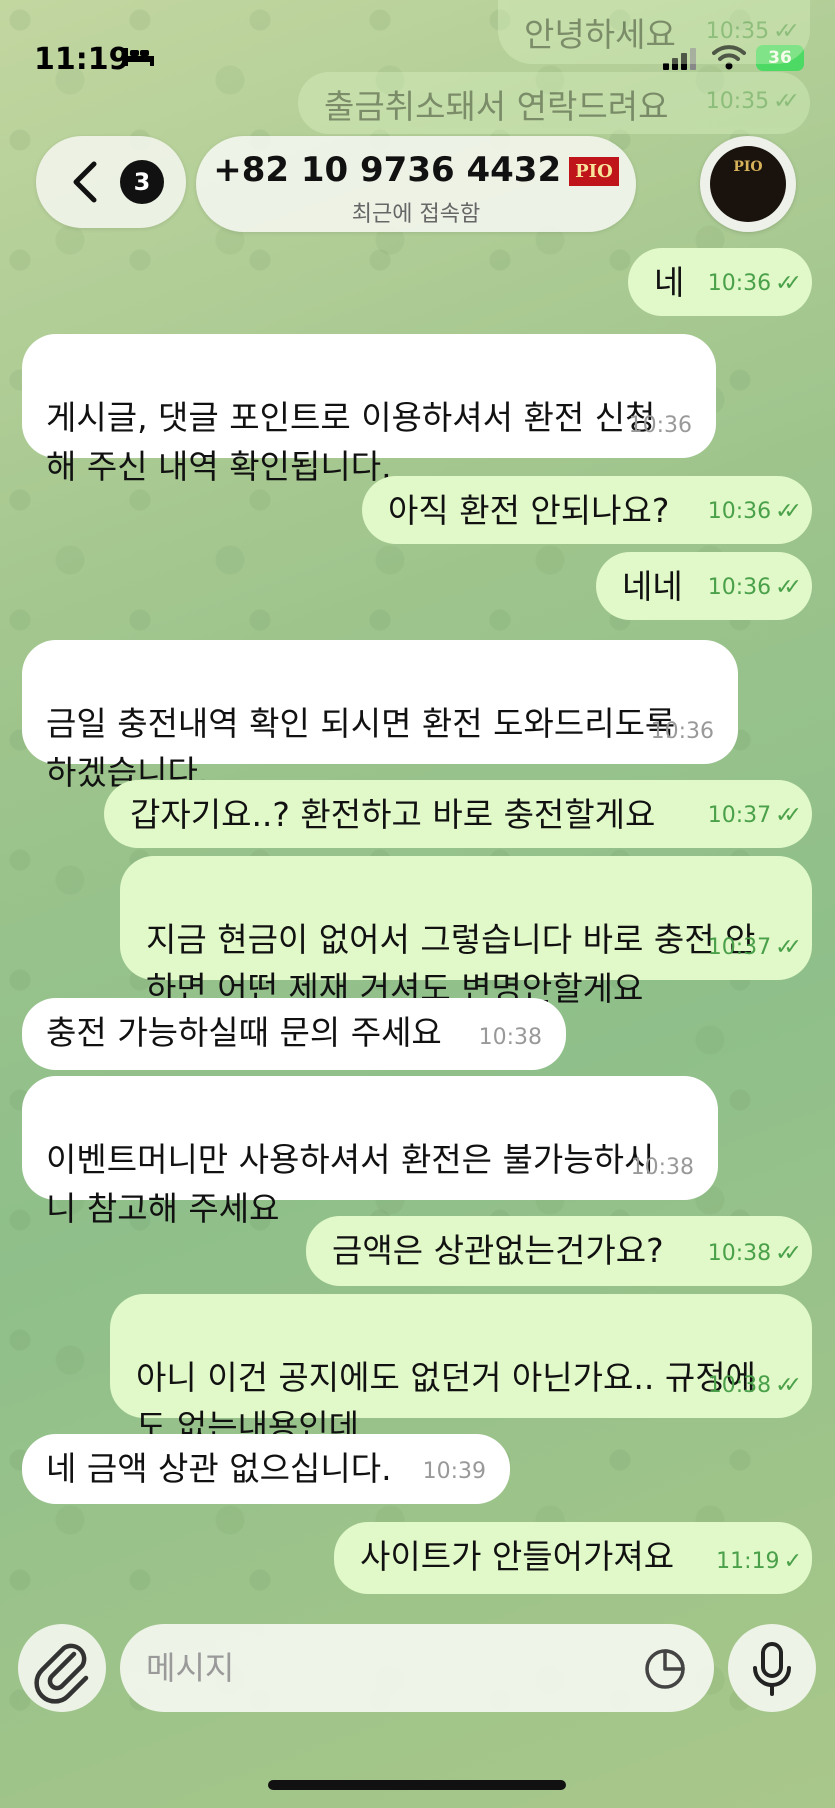  Describe the element at coordinates (417, 1785) in the screenshot. I see `home-indicator` at that location.